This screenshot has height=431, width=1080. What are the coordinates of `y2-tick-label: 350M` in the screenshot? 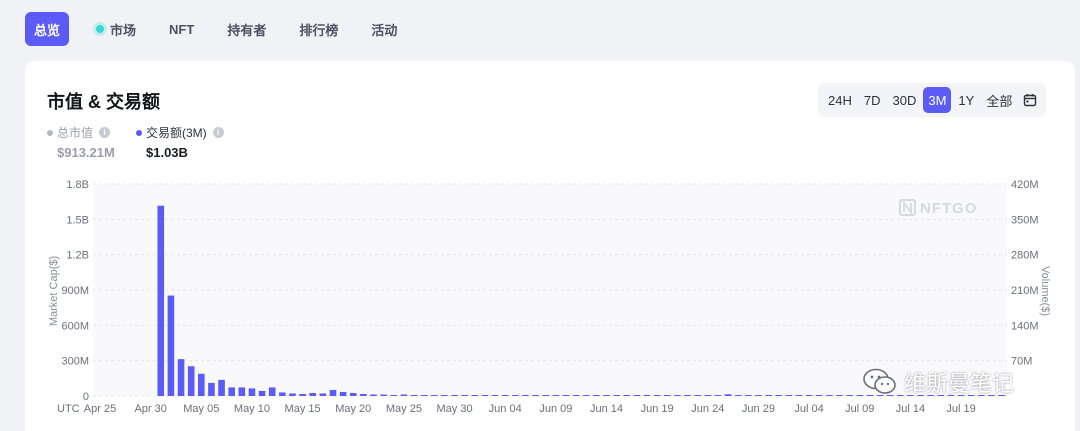 It's located at (1025, 220).